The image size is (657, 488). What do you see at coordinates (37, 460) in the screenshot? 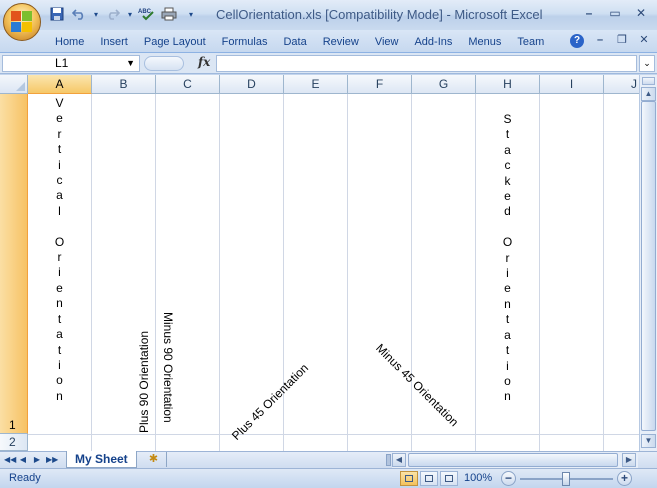
I see `next-sheet-icon: ▶` at bounding box center [37, 460].